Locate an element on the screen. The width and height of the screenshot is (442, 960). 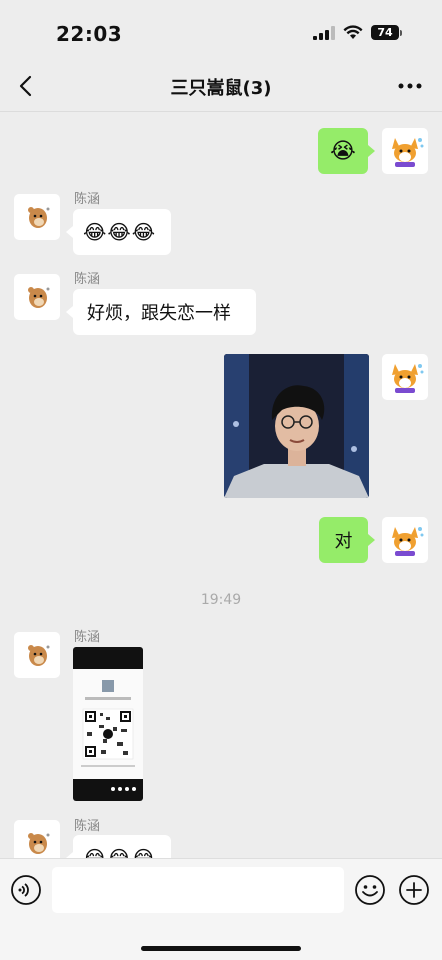
person-photo-image is located at coordinates (296, 426).